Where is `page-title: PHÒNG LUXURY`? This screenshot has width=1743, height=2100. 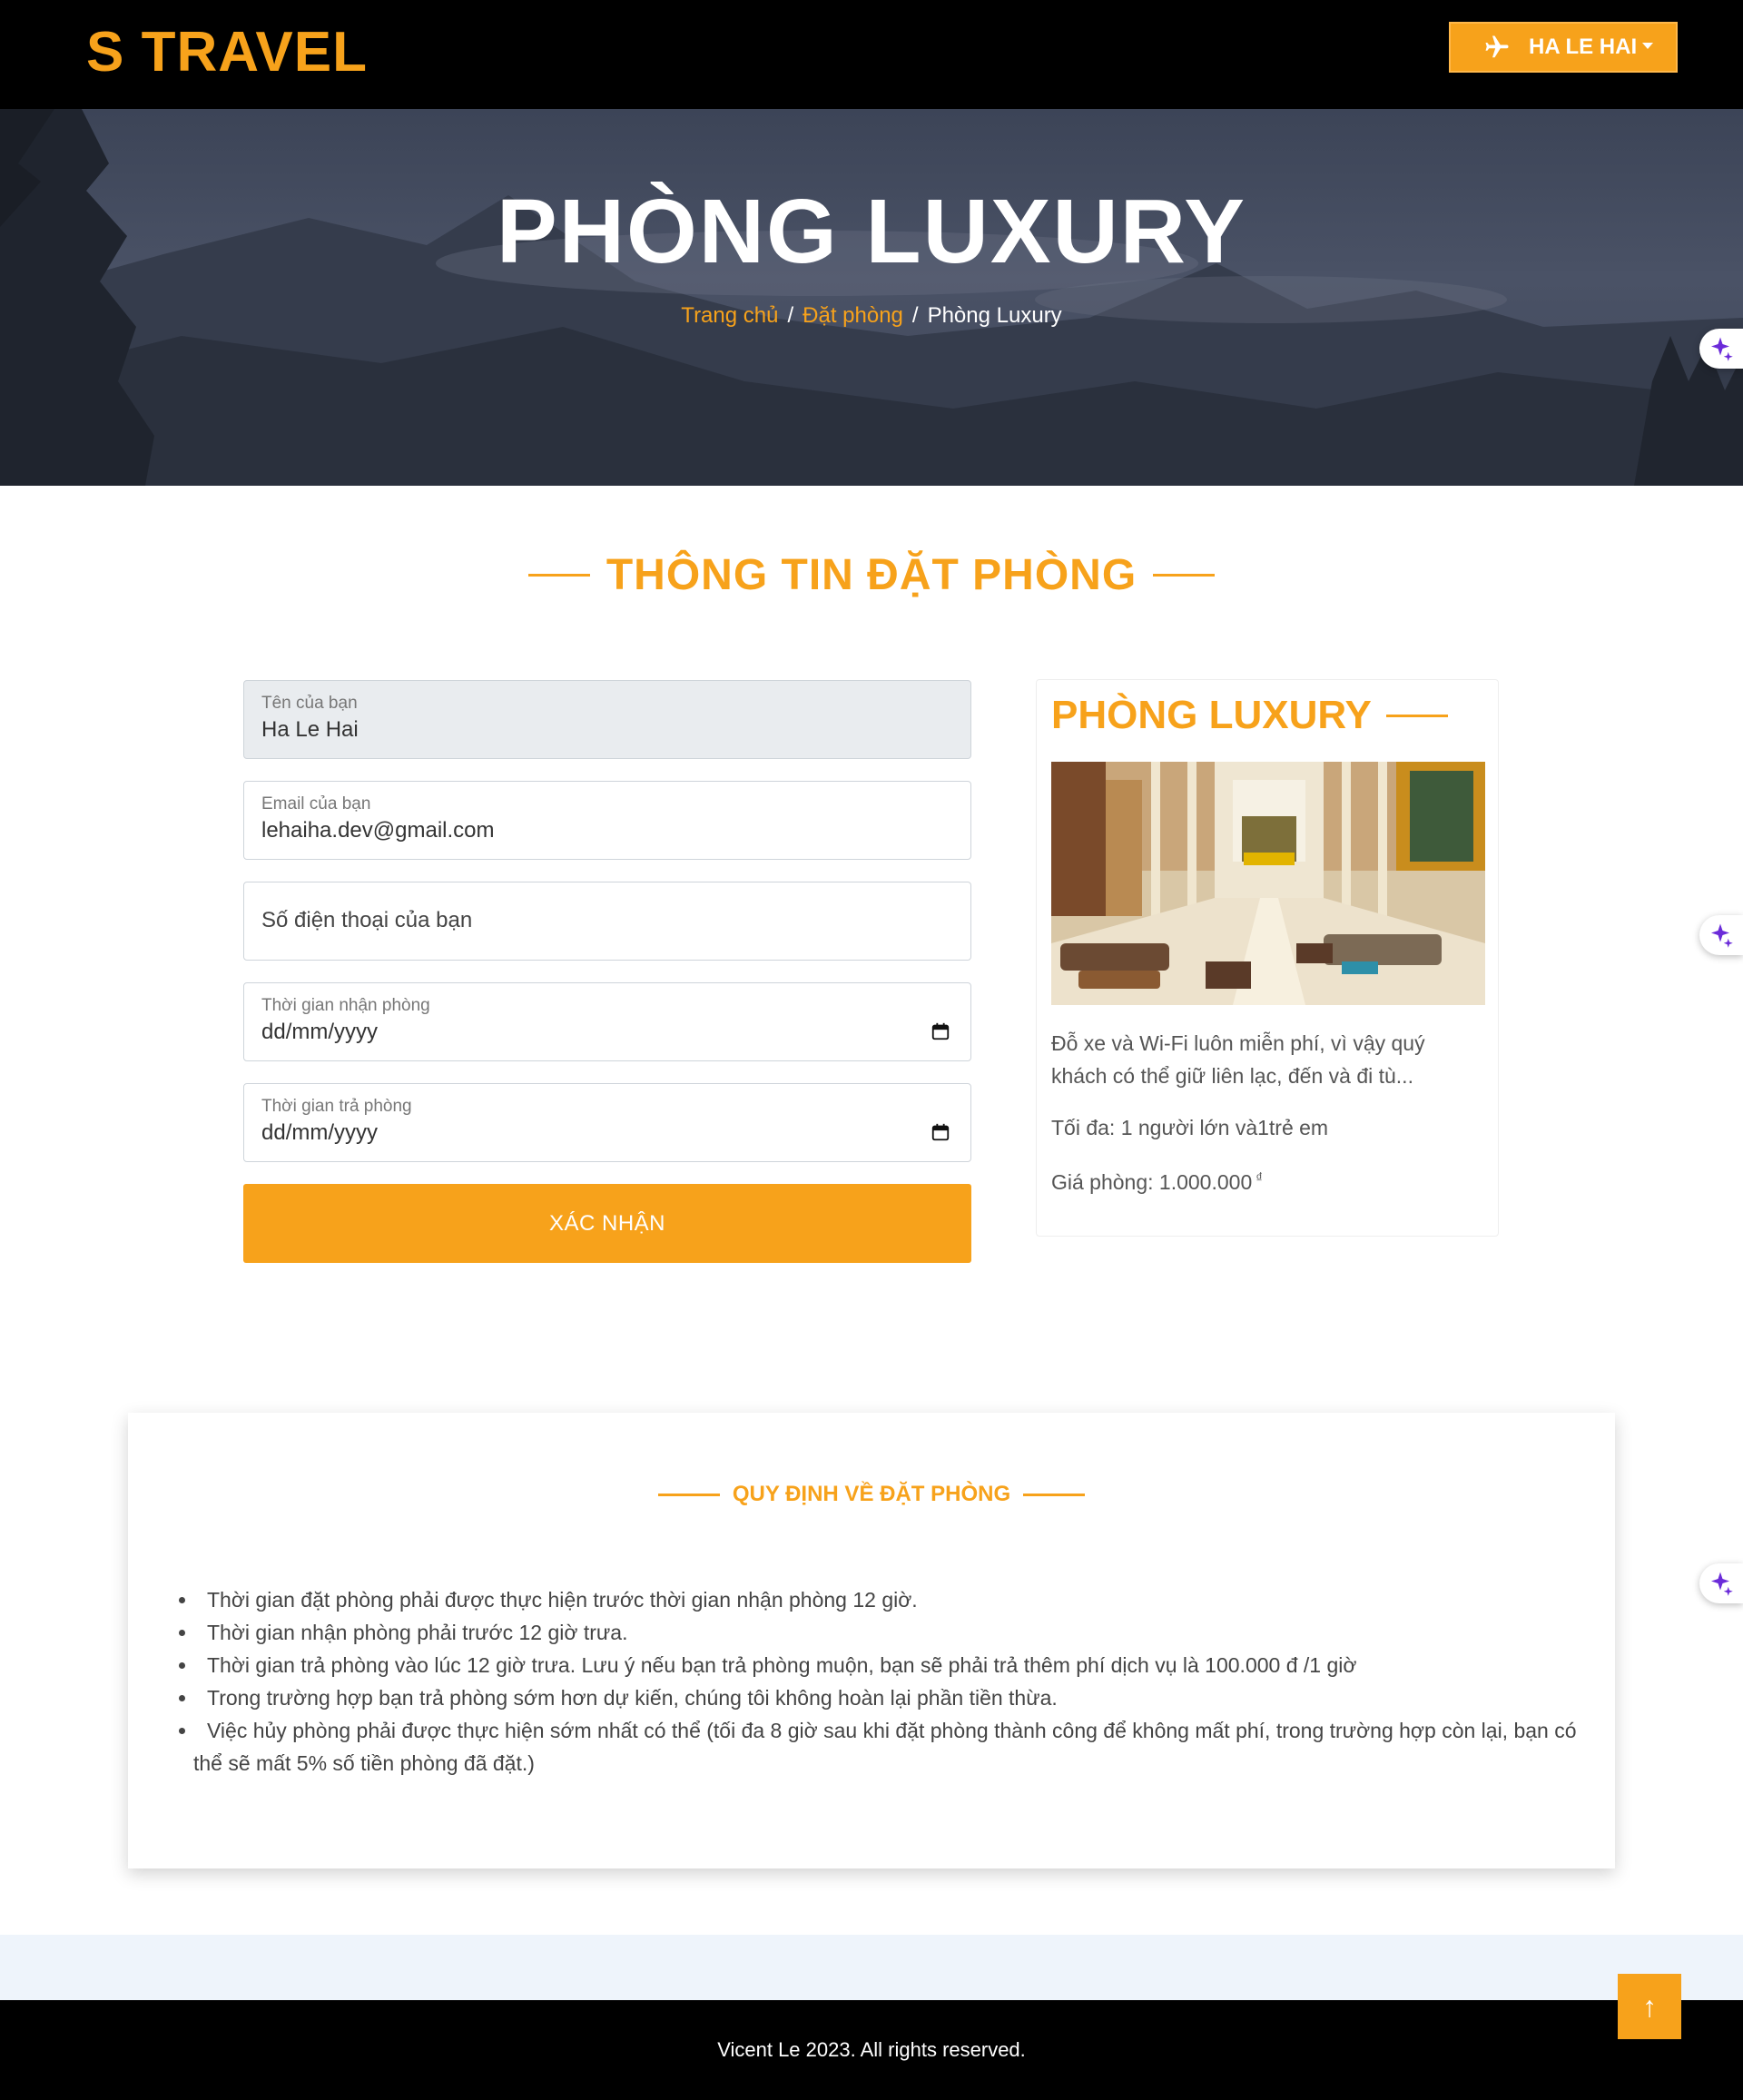 page-title: PHÒNG LUXURY is located at coordinates (871, 231).